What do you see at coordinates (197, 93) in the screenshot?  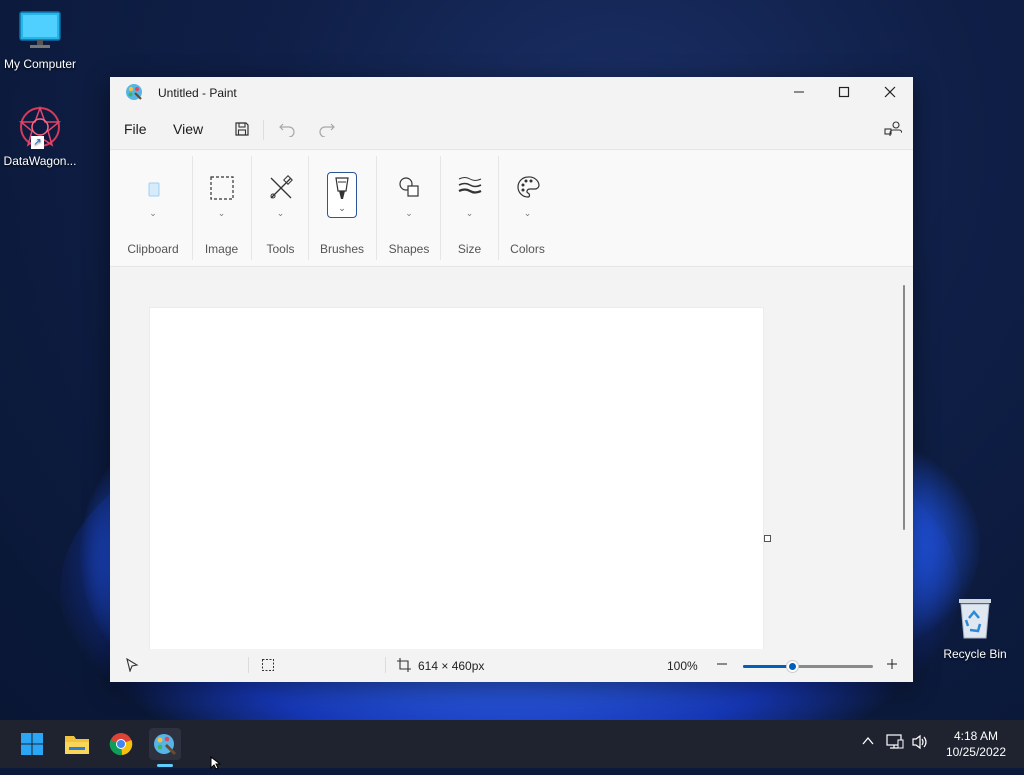 I see `window-title: Untitled - Paint` at bounding box center [197, 93].